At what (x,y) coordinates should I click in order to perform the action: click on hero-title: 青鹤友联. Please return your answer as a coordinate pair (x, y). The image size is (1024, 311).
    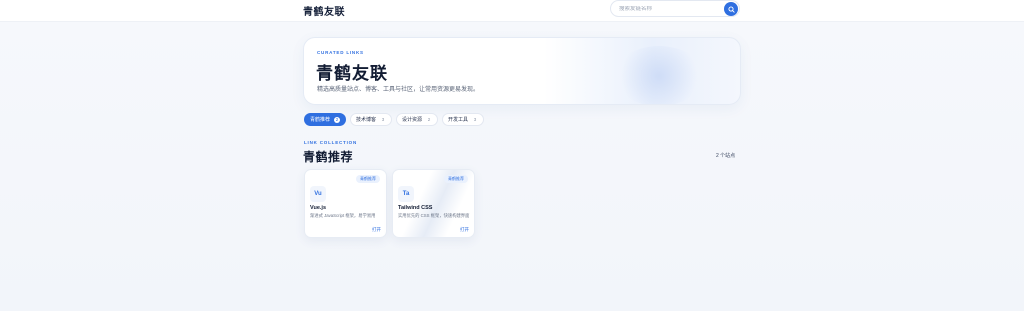
    Looking at the image, I should click on (352, 73).